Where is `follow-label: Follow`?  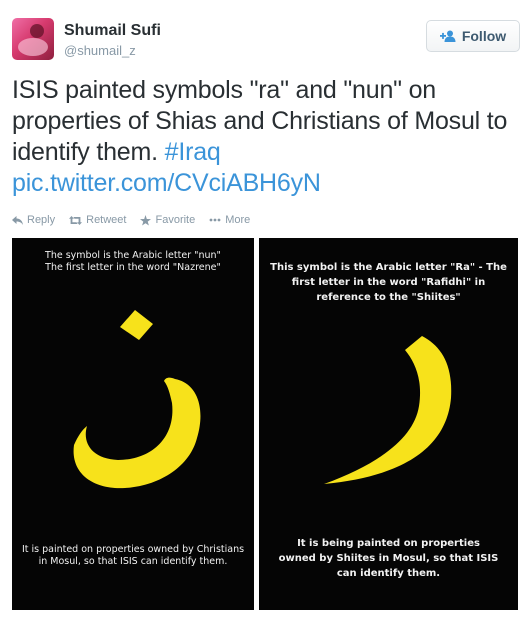 follow-label: Follow is located at coordinates (484, 36).